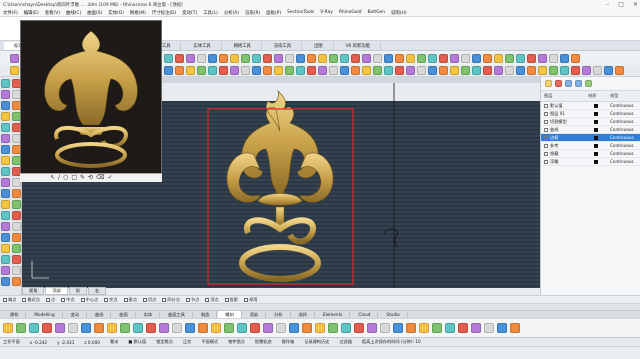 The width and height of the screenshot is (640, 359). Describe the element at coordinates (578, 83) in the screenshot. I see `move-down-icon` at that location.